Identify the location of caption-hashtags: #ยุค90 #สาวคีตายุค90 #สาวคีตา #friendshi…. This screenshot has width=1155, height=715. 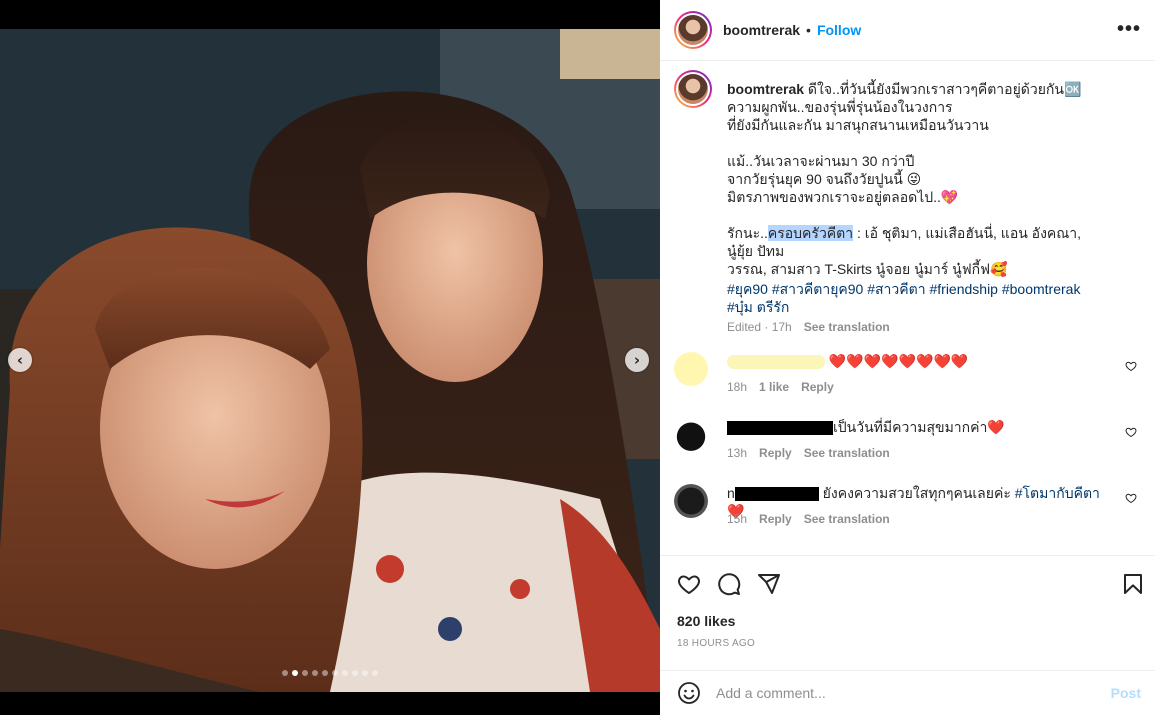
(907, 298).